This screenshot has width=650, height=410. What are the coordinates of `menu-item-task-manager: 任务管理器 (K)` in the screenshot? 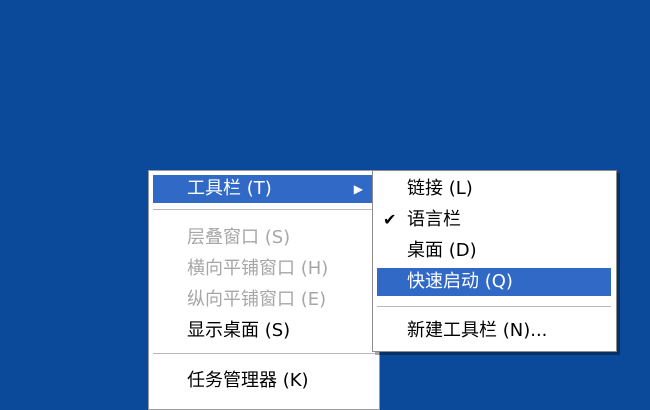 It's located at (264, 381).